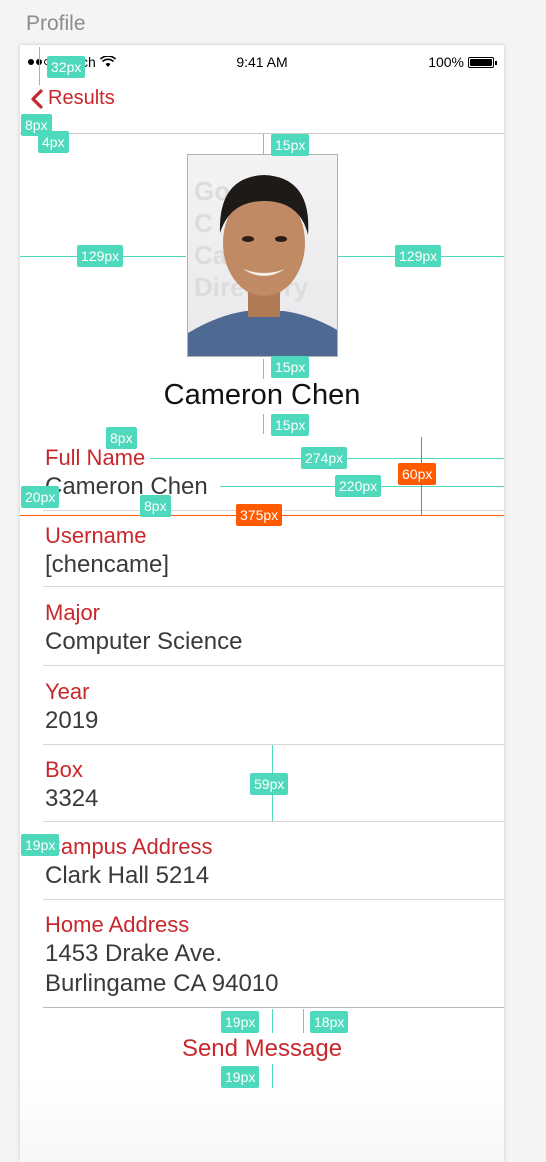 This screenshot has width=546, height=1162. I want to click on field-value: 2019, so click(72, 720).